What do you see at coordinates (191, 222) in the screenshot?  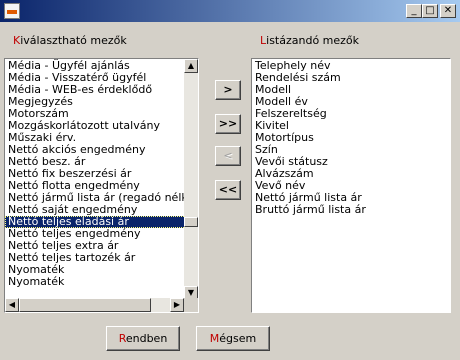 I see `scroll-thumb` at bounding box center [191, 222].